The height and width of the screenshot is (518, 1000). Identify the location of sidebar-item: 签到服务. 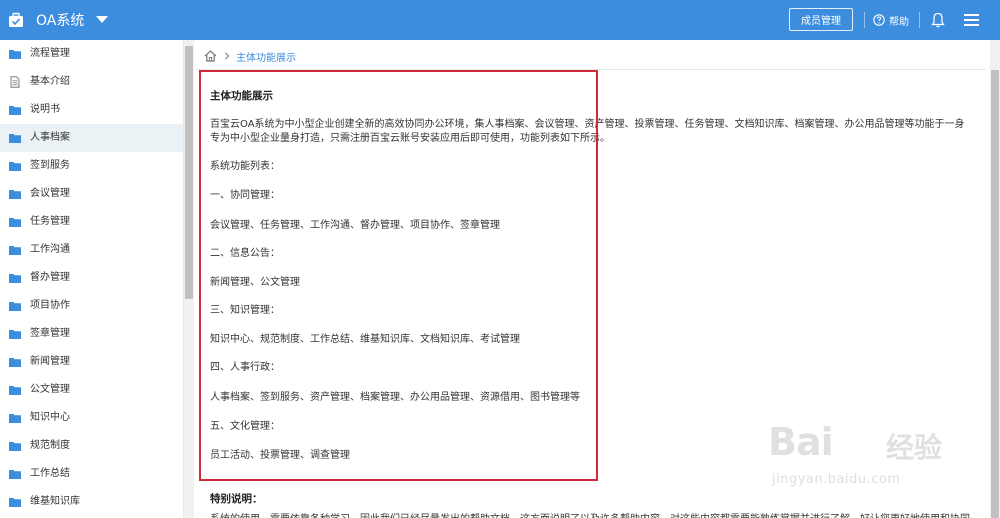
(91, 166).